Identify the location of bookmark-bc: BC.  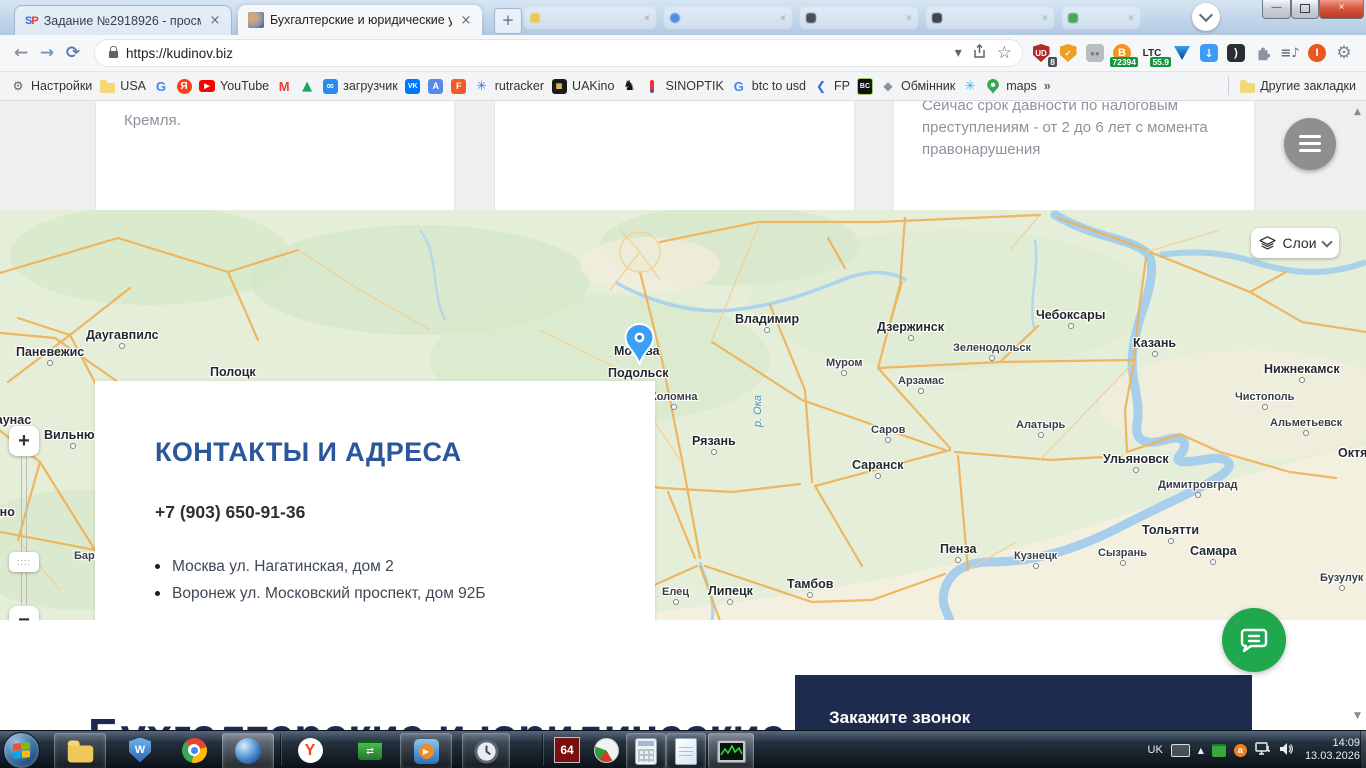
(864, 86).